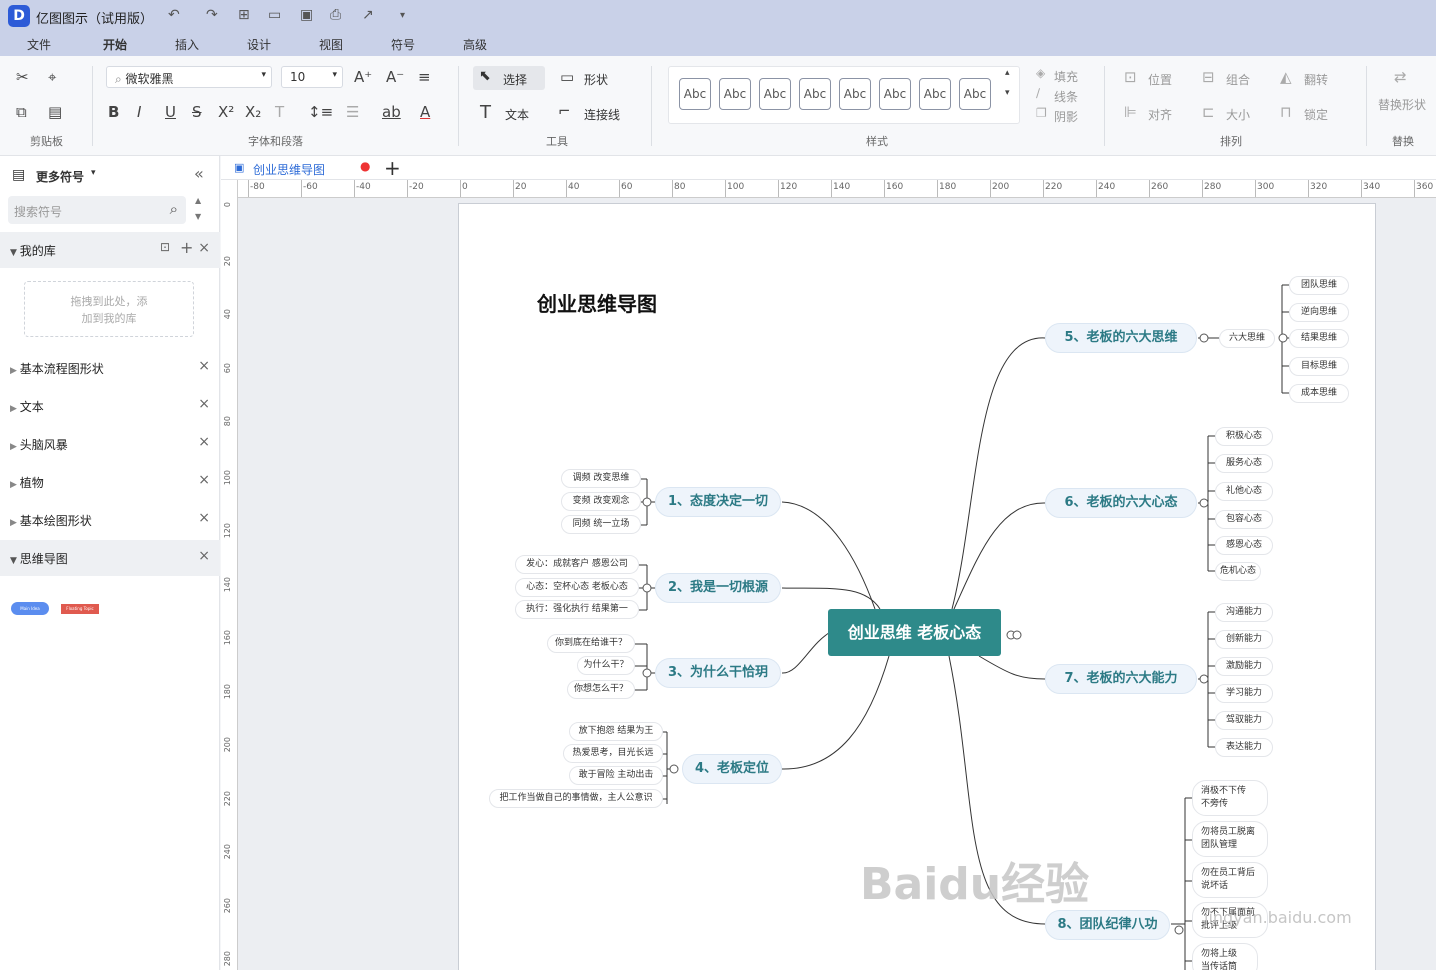 This screenshot has width=1436, height=970. What do you see at coordinates (55, 112) in the screenshot?
I see `paste-icon: ▤` at bounding box center [55, 112].